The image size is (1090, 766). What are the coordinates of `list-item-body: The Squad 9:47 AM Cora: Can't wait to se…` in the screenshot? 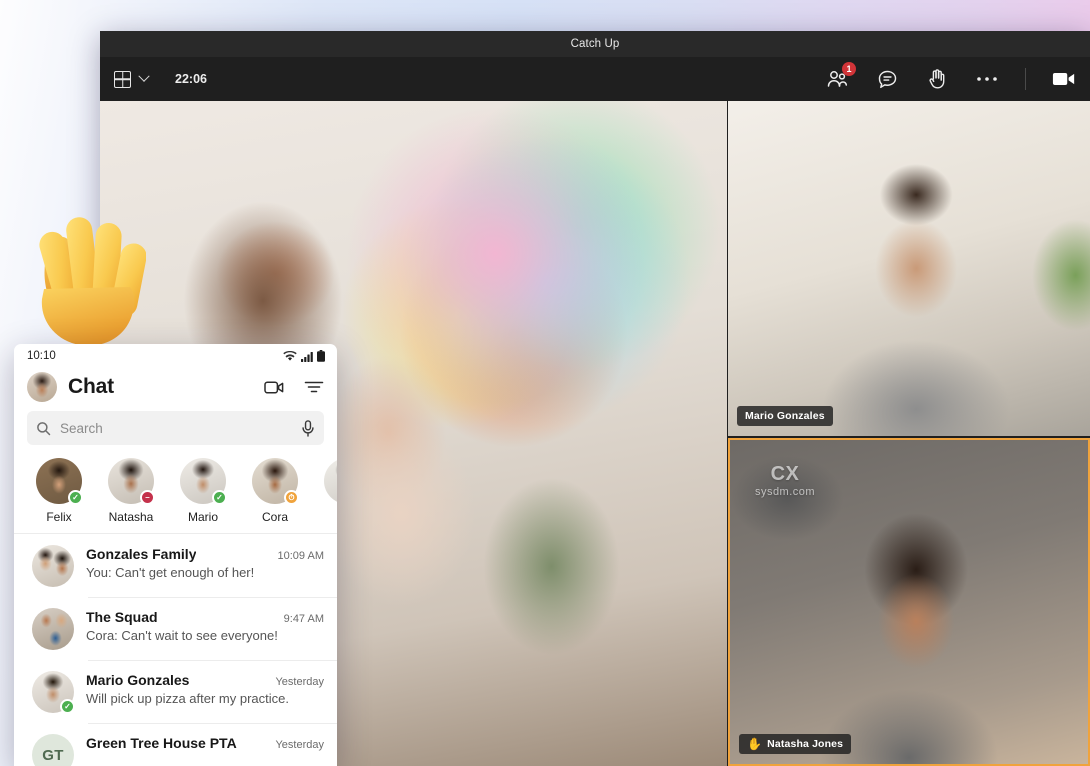 It's located at (205, 625).